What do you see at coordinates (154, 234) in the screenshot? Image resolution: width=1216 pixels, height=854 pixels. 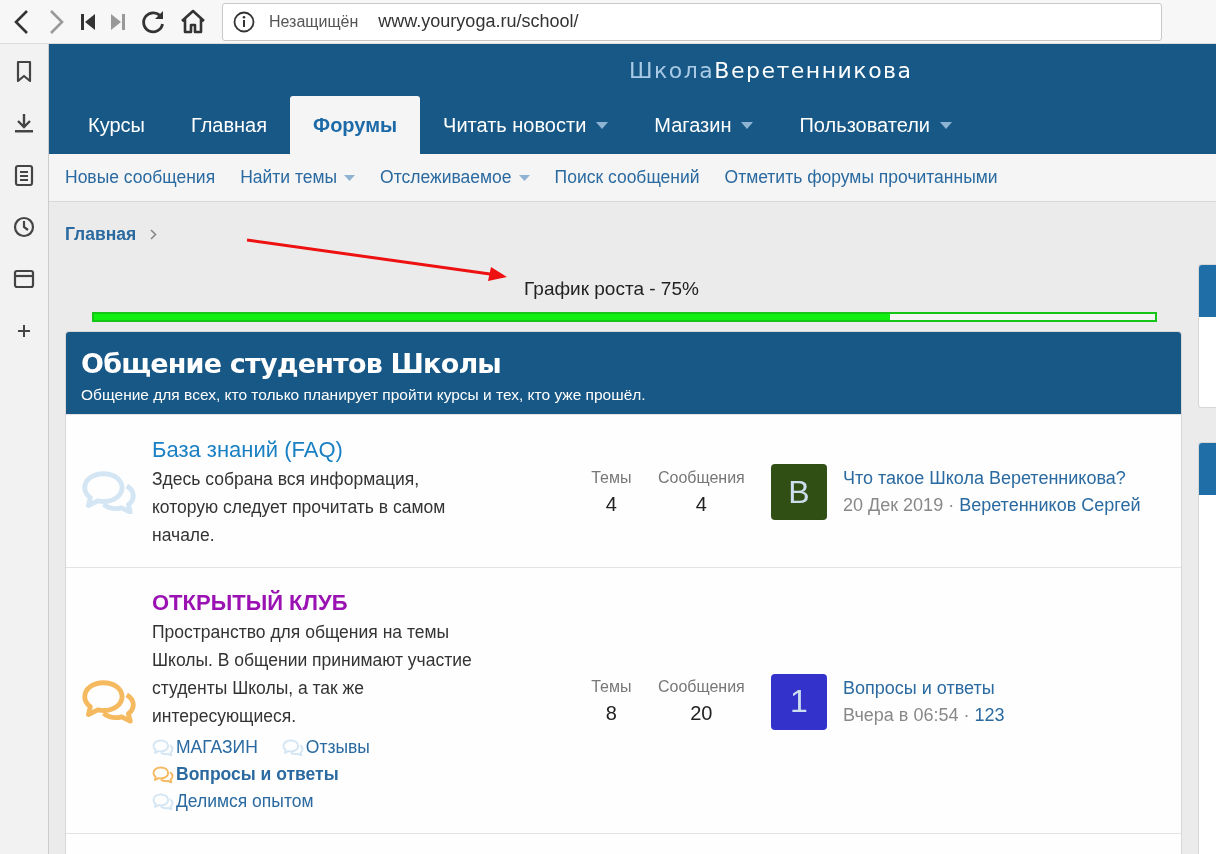 I see `chevron-icon` at bounding box center [154, 234].